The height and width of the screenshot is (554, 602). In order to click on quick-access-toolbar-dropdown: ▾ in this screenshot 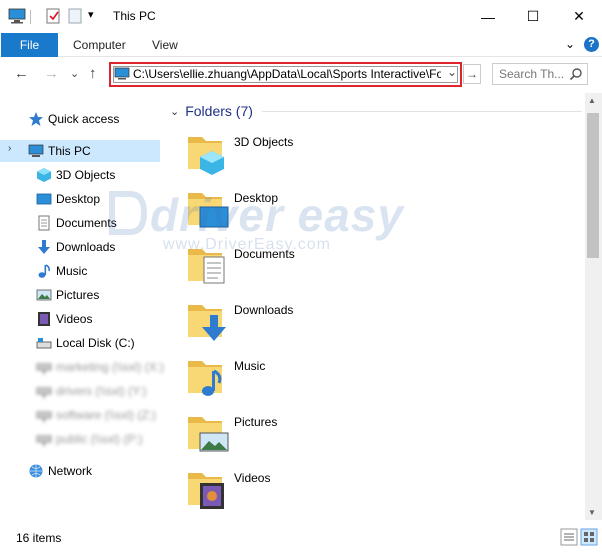, I will do `click(91, 14)`.